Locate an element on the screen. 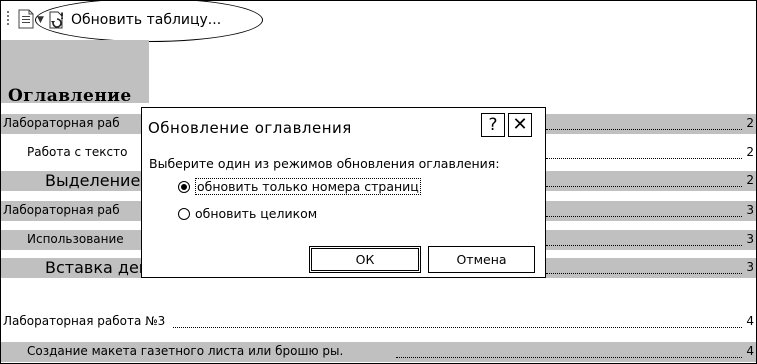 The image size is (757, 364). toc-entry-text: Выделение is located at coordinates (93, 180).